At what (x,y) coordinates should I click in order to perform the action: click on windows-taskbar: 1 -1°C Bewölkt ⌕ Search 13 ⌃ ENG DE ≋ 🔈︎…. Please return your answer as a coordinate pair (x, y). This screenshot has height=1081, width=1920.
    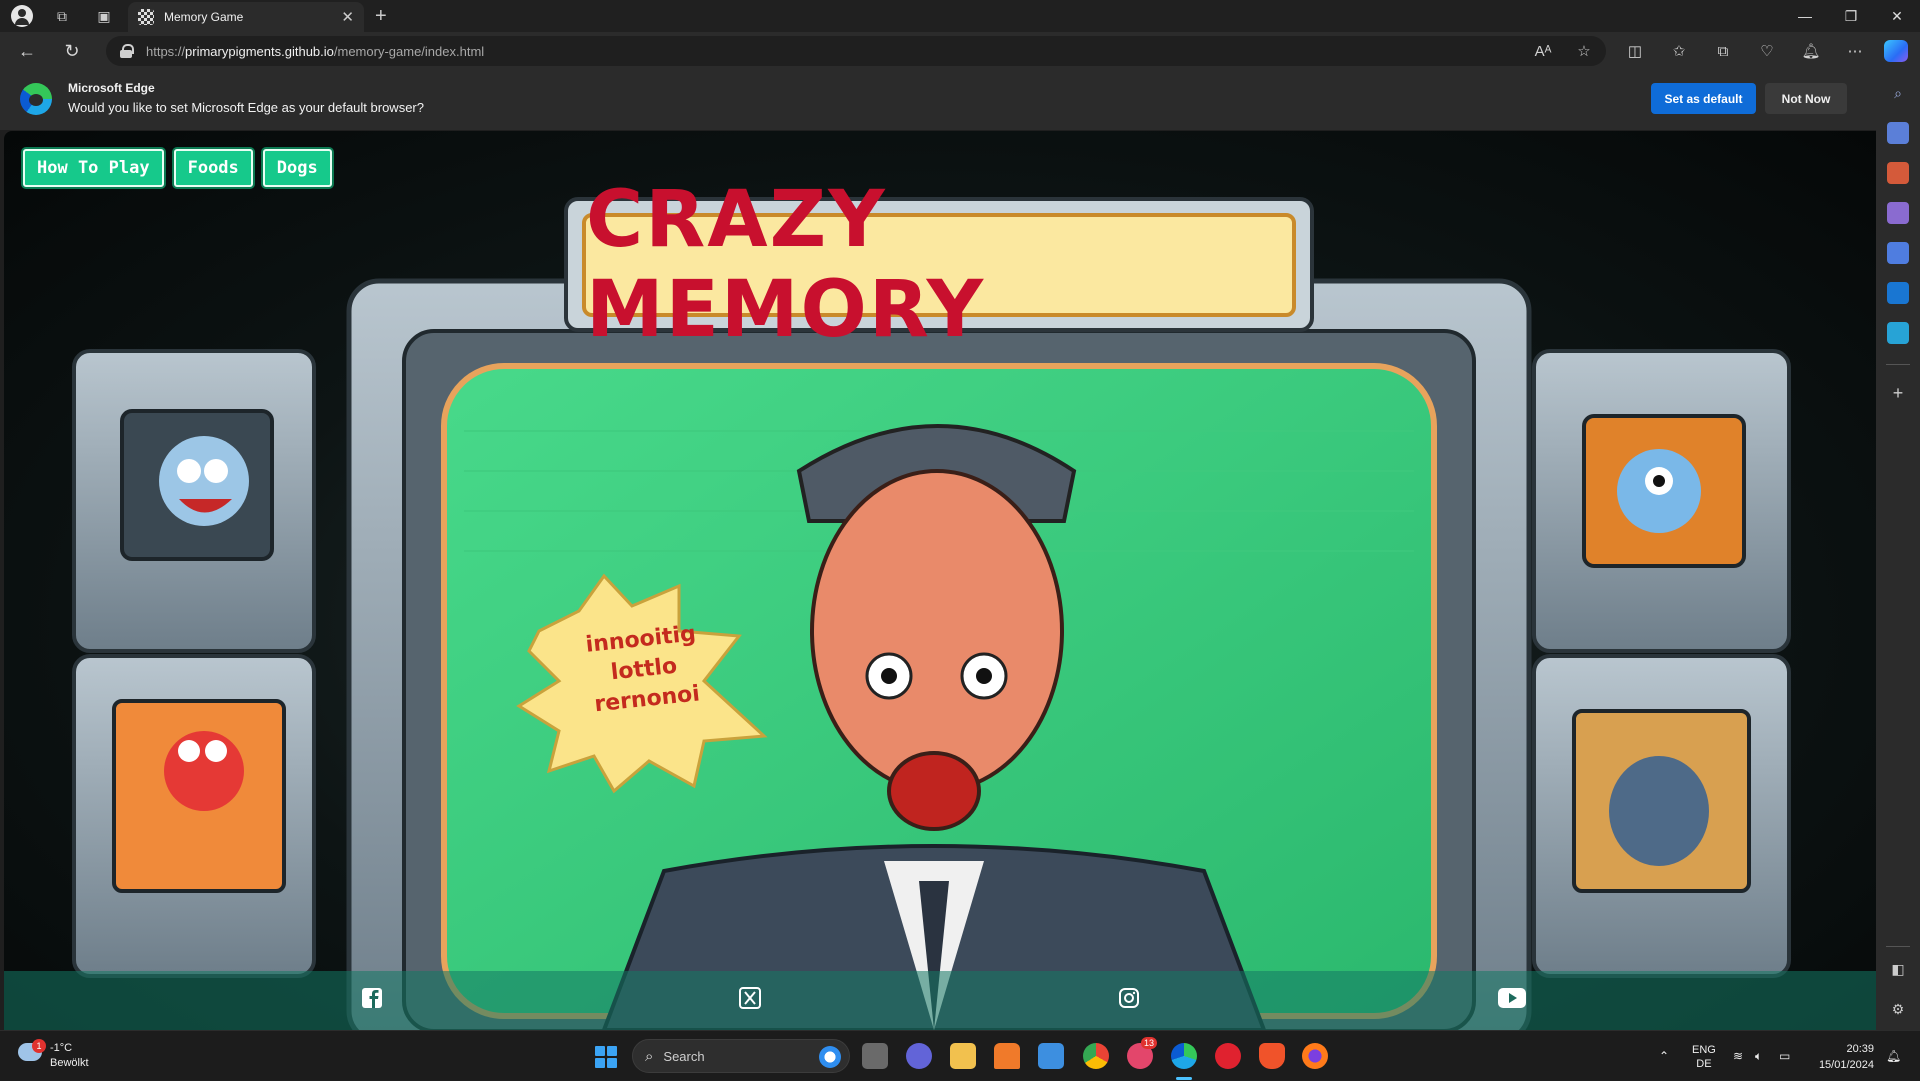
    Looking at the image, I should click on (960, 1055).